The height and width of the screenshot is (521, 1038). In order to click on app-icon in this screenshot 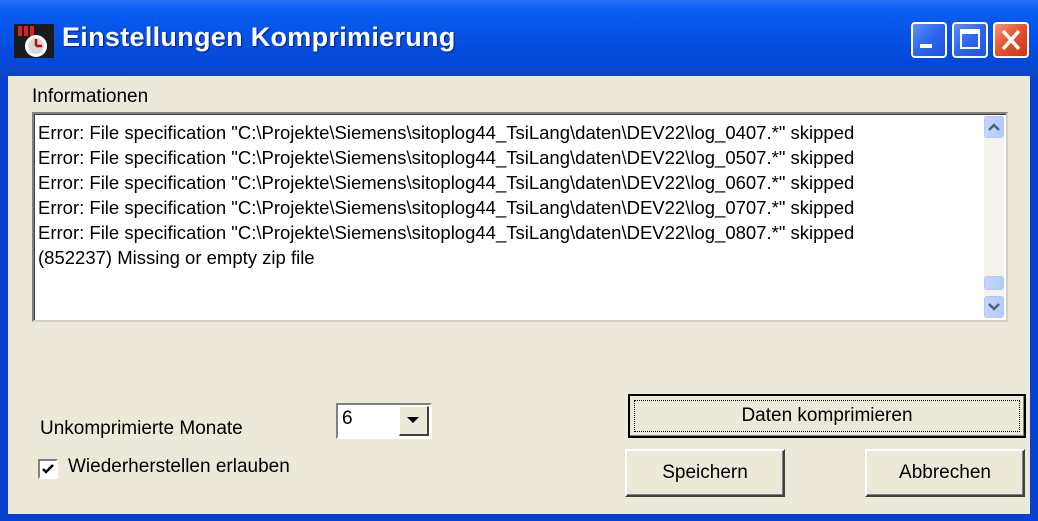, I will do `click(34, 41)`.